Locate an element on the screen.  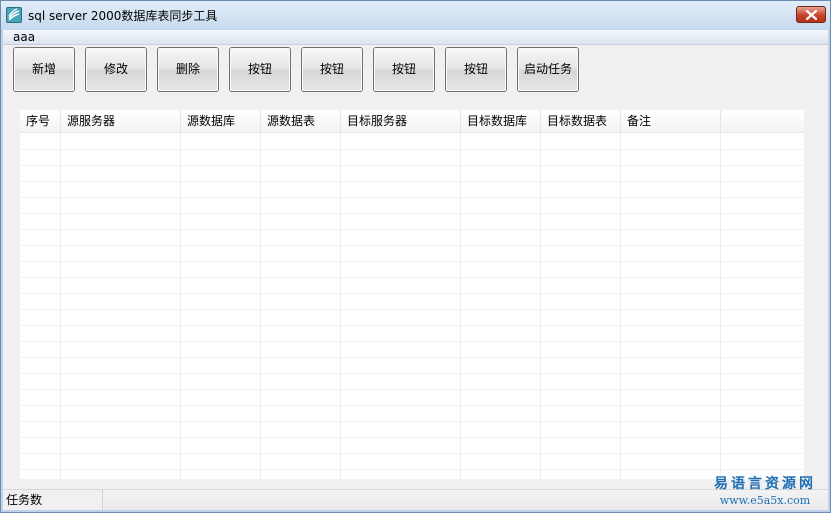
menu-bar: aaa is located at coordinates (415, 37).